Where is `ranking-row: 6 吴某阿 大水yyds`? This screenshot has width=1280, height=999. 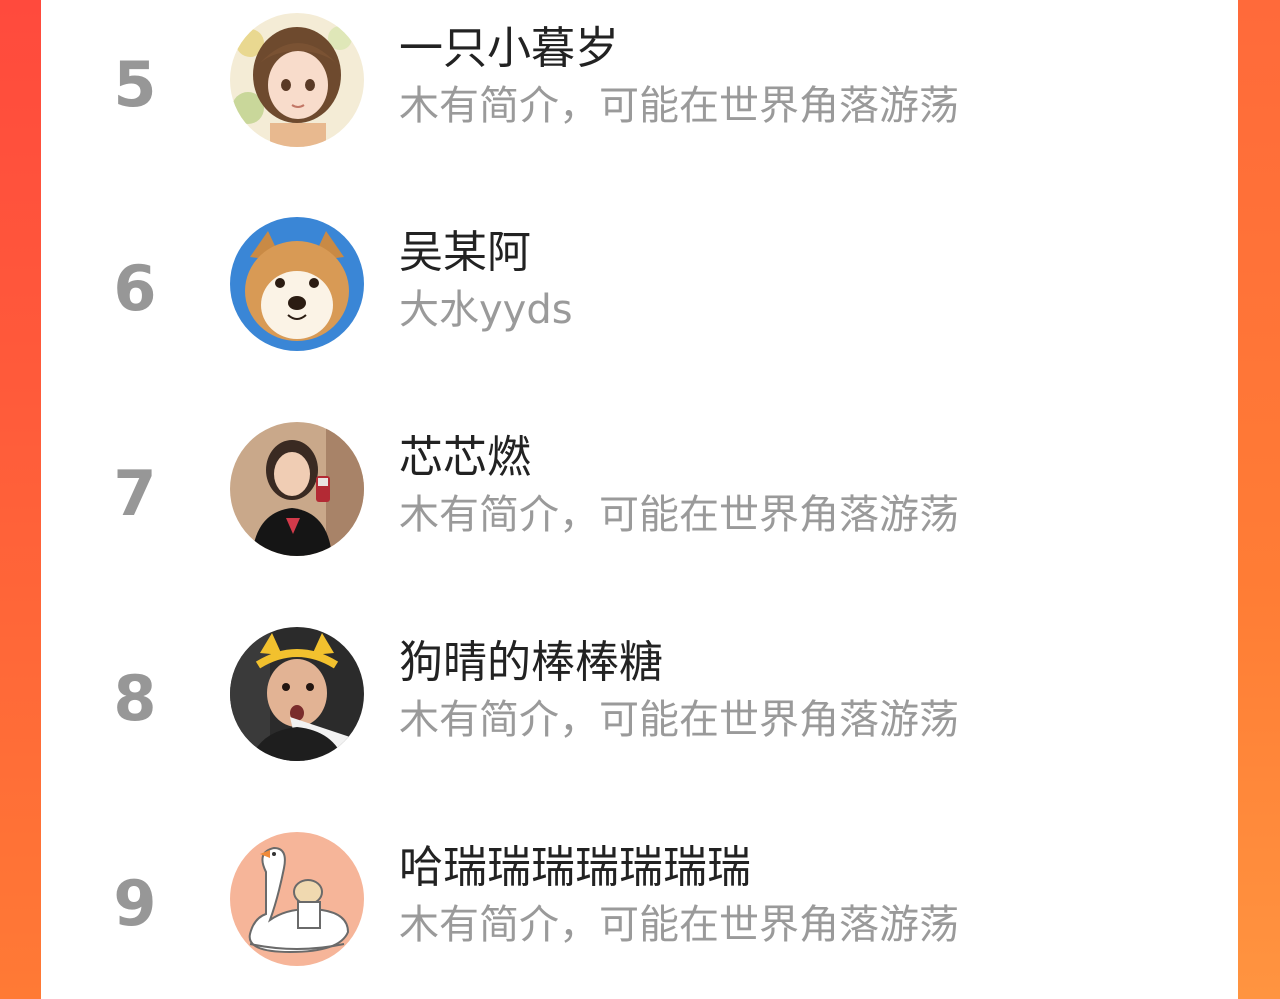
ranking-row: 6 吴某阿 大水yyds is located at coordinates (639, 284).